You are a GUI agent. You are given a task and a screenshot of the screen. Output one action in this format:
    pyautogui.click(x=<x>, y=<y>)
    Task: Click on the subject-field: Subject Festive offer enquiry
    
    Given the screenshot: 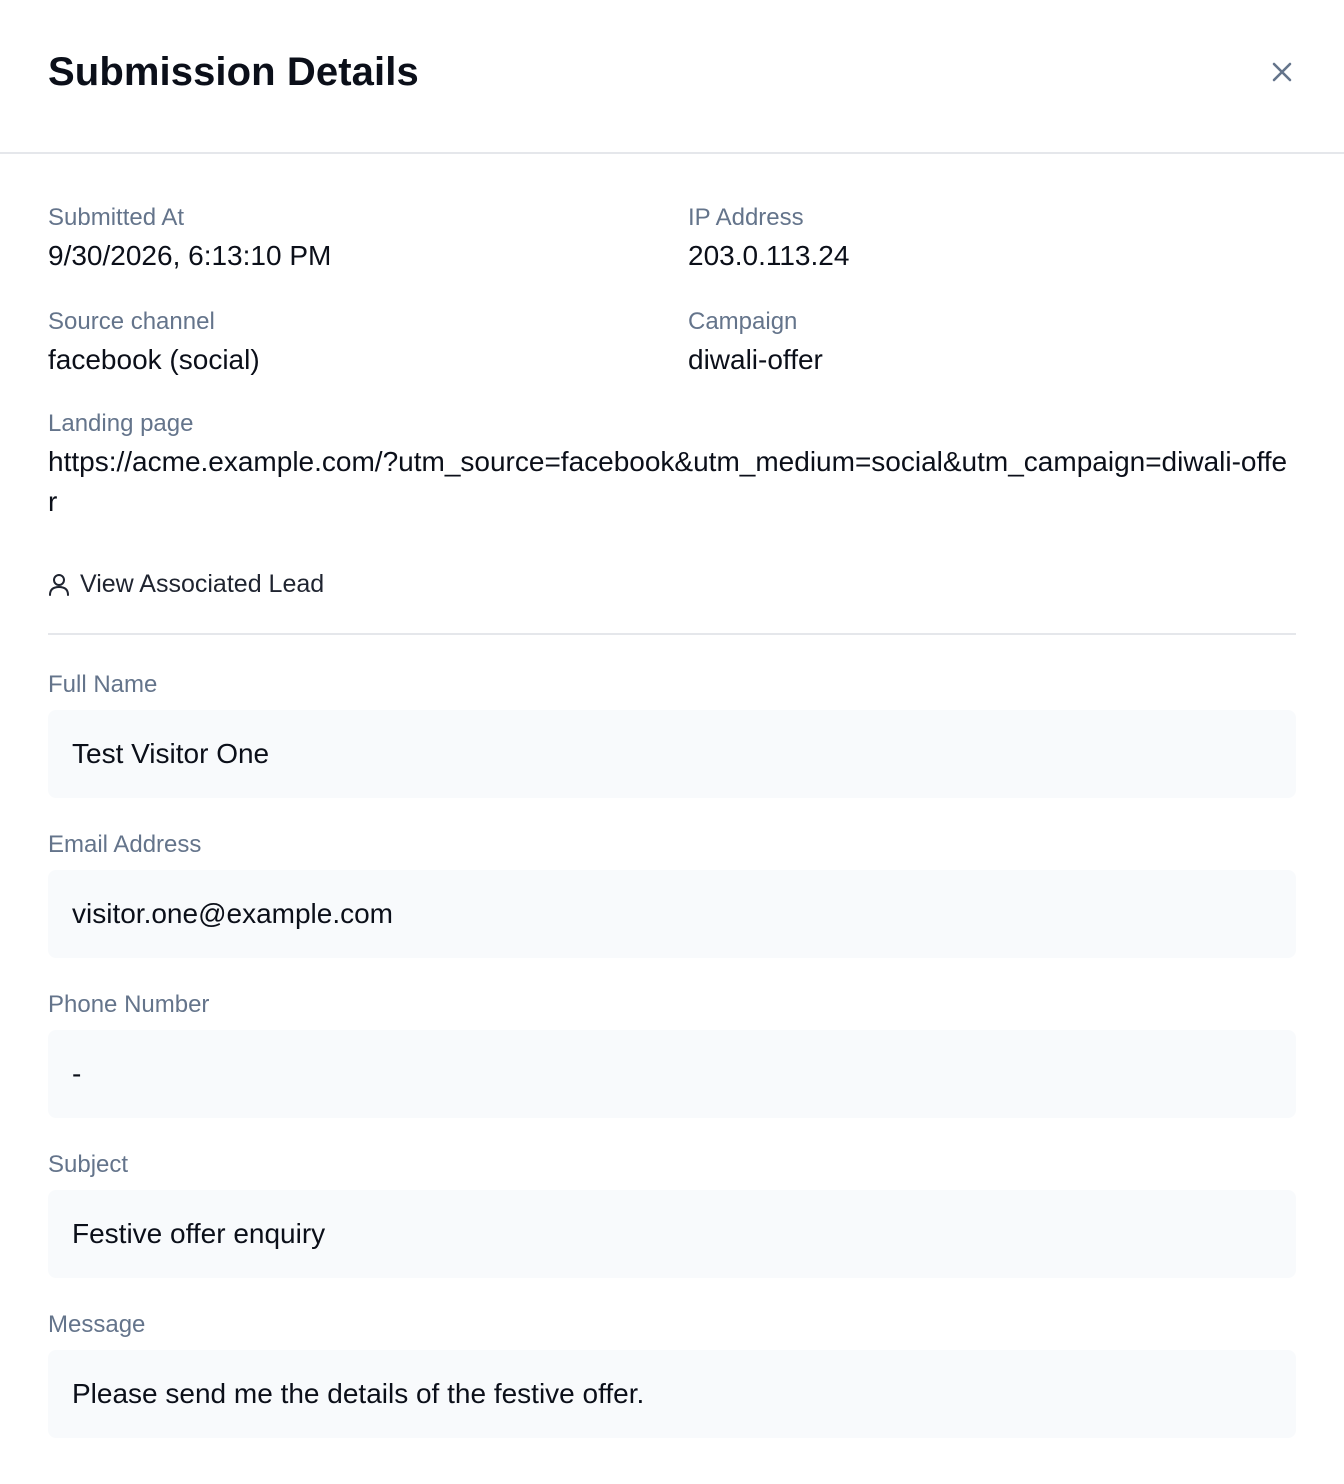 What is the action you would take?
    pyautogui.click(x=672, y=1214)
    